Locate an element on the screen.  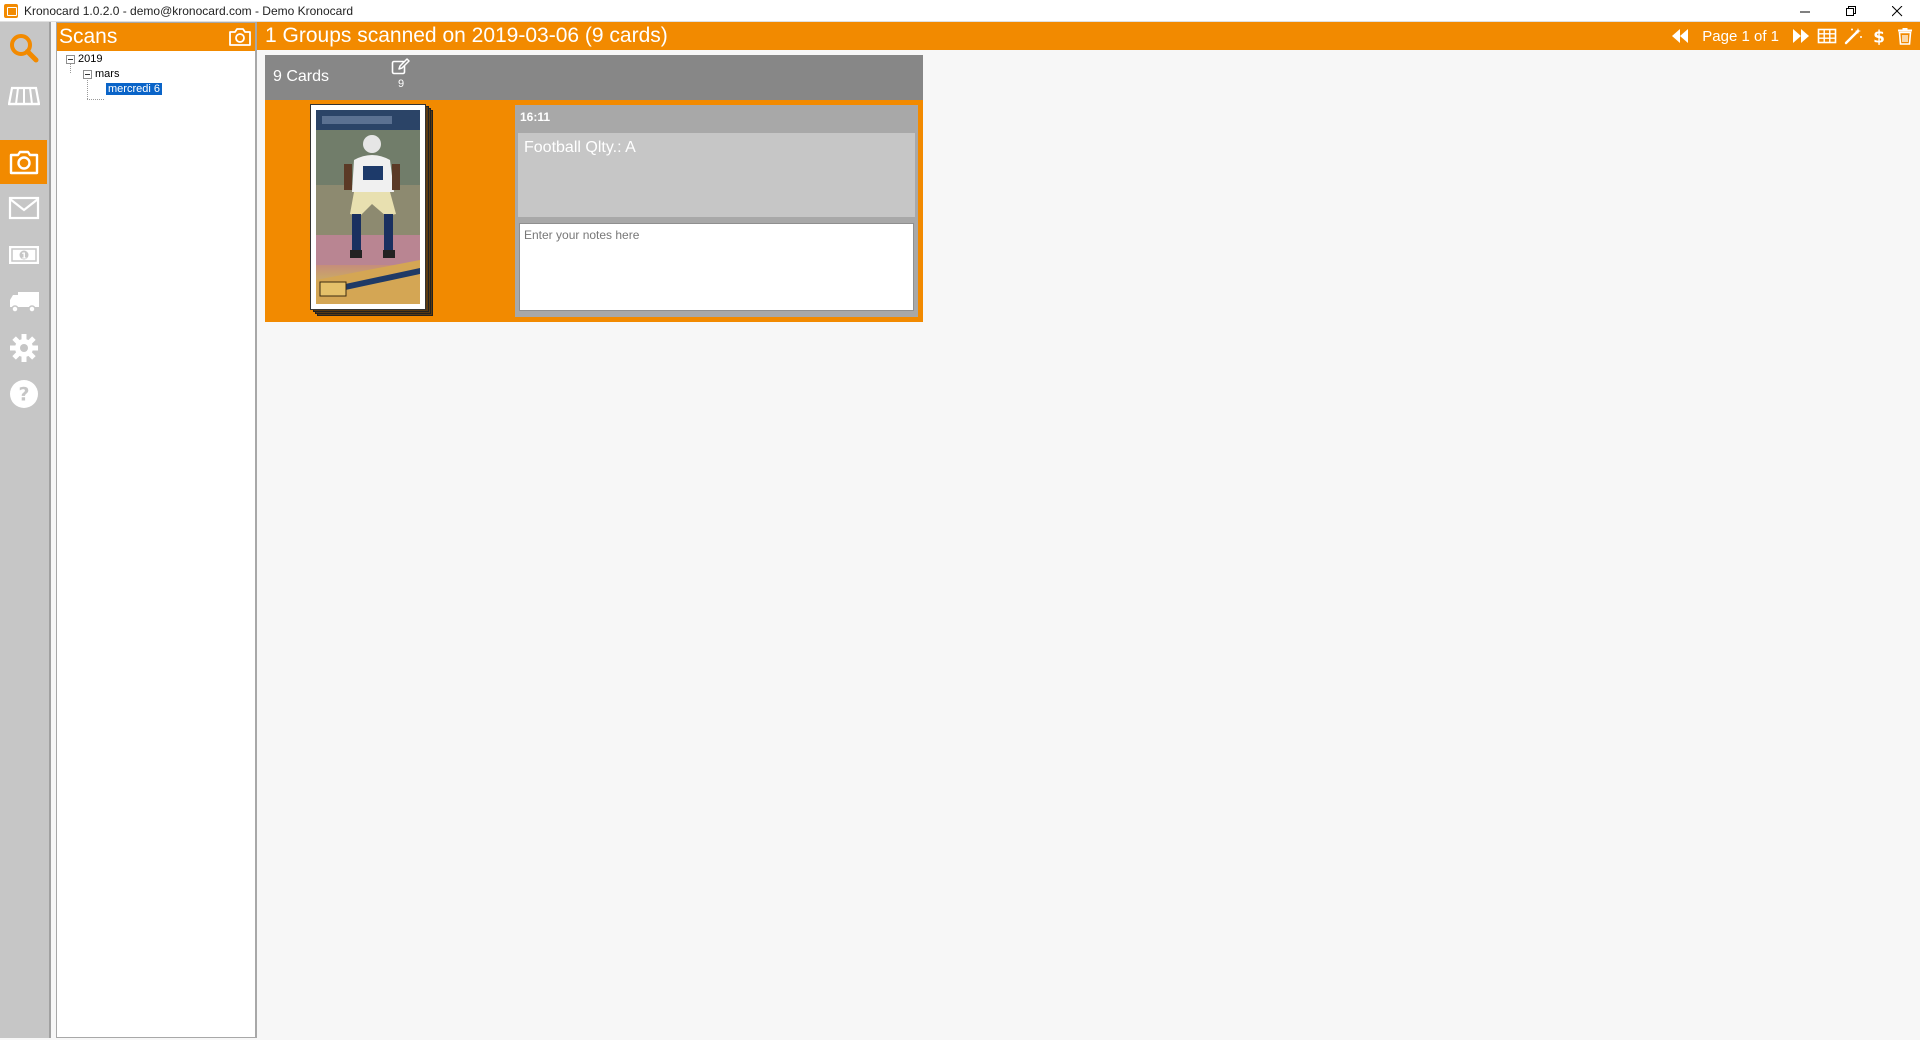
restore-icon is located at coordinates (1850, 10).